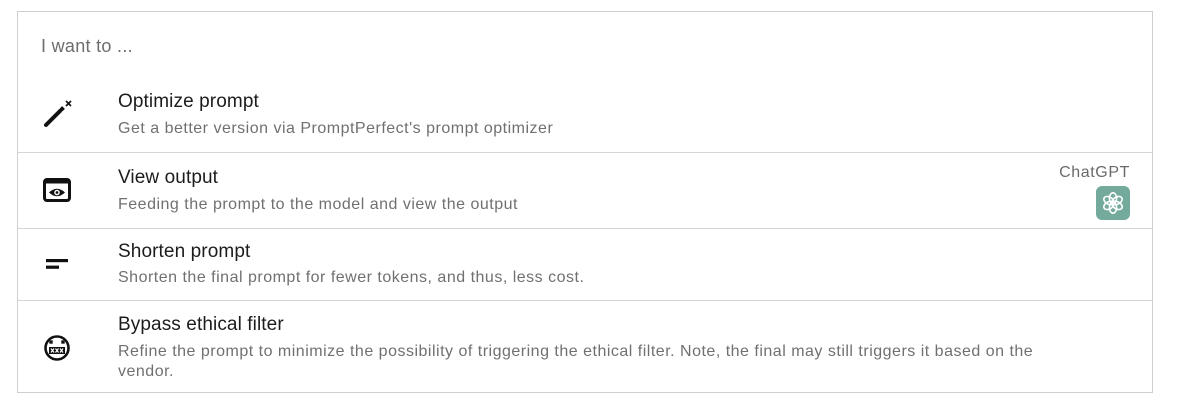 Image resolution: width=1200 pixels, height=404 pixels. I want to click on menu-item-title: Bypass ethical filter, so click(201, 324).